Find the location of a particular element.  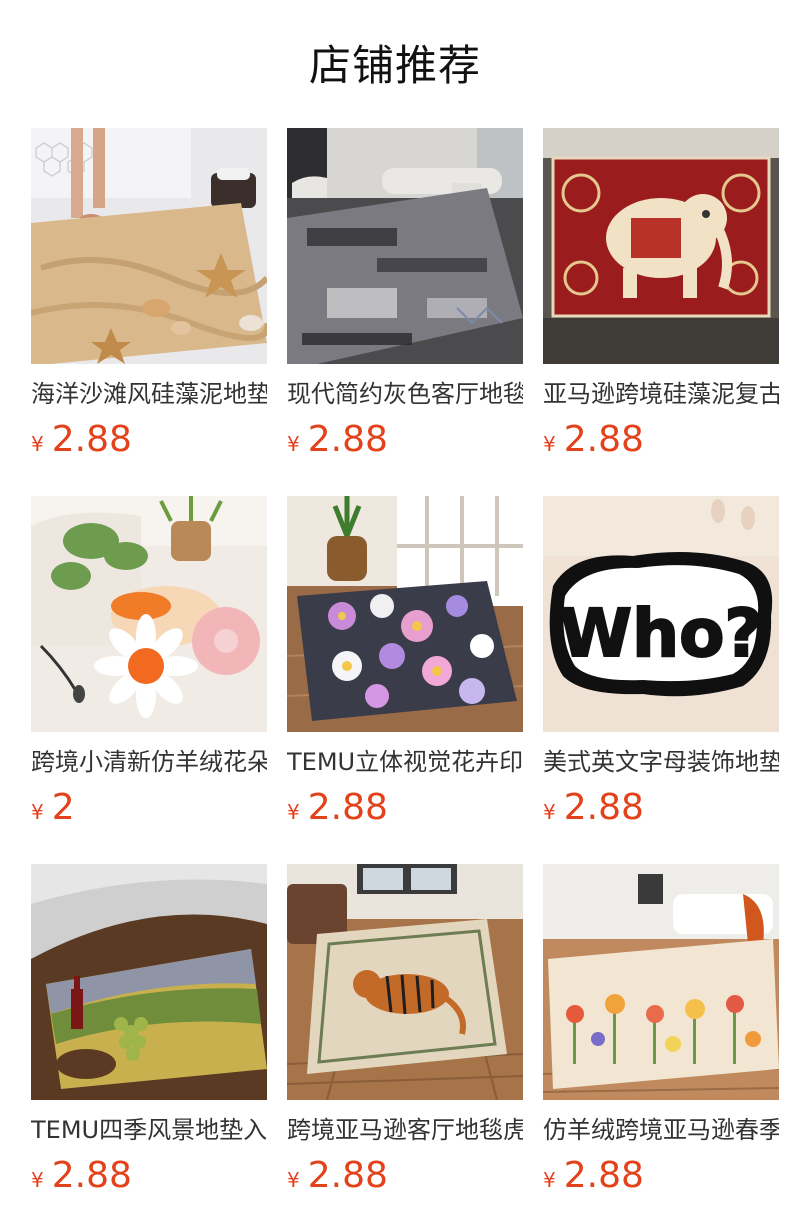

tiger-rug-image is located at coordinates (405, 982).